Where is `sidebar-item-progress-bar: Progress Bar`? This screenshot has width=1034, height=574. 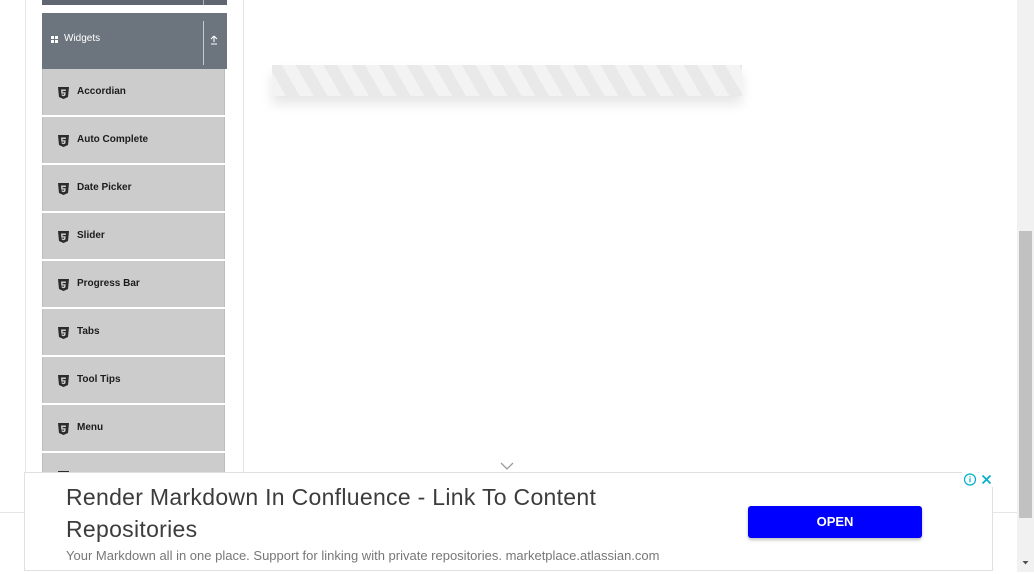
sidebar-item-progress-bar: Progress Bar is located at coordinates (133, 284).